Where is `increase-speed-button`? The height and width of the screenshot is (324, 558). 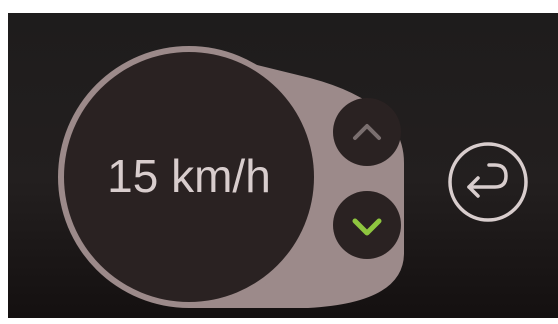 increase-speed-button is located at coordinates (367, 132).